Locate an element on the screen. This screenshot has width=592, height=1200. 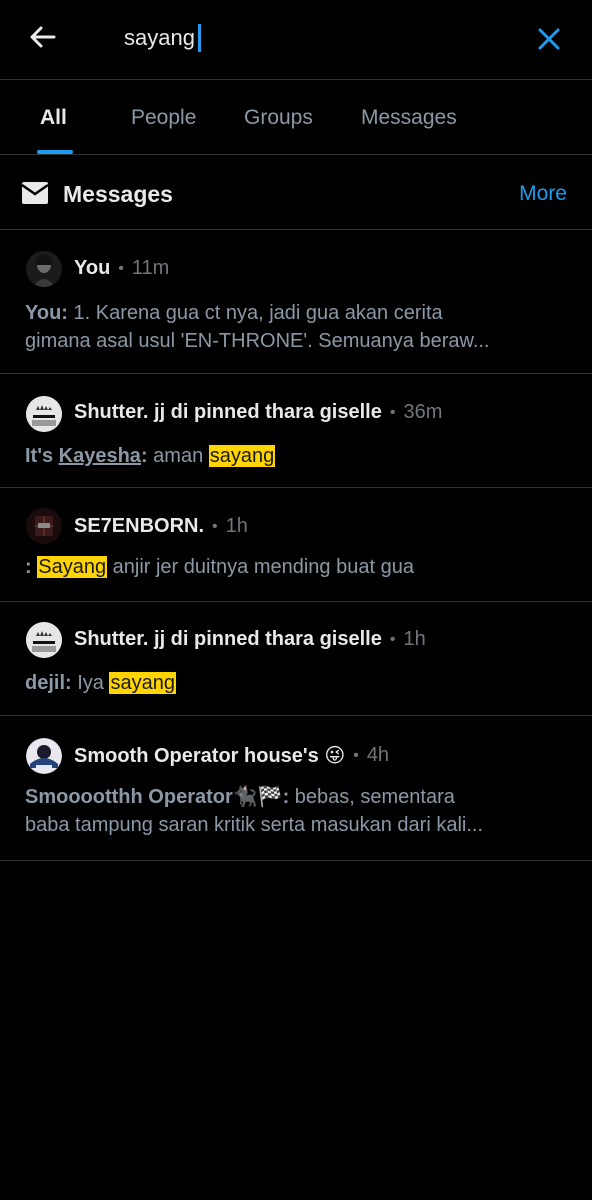
arrow-left-icon is located at coordinates (43, 37).